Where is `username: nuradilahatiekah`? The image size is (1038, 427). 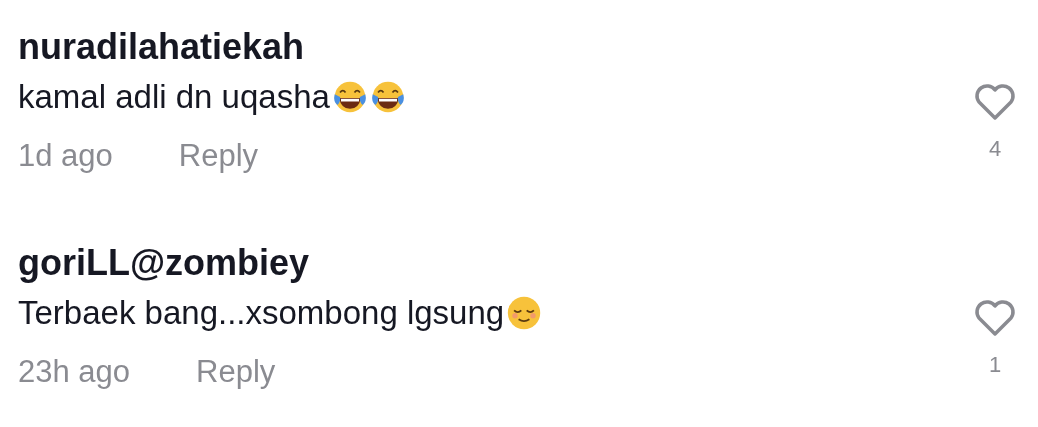 username: nuradilahatiekah is located at coordinates (494, 47).